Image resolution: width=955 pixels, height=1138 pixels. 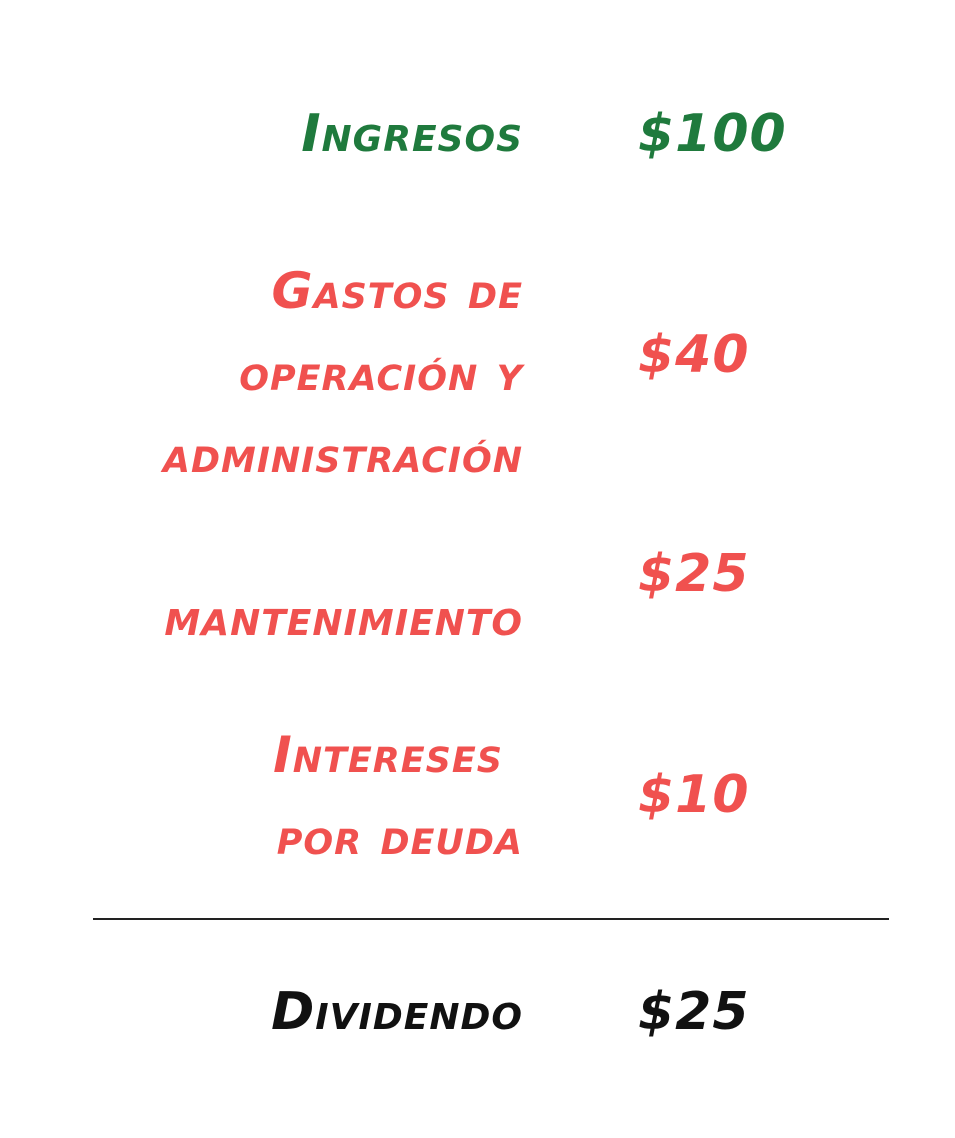 I want to click on operating-expenses-label: Gastos de operación y administración, so click(x=343, y=373).